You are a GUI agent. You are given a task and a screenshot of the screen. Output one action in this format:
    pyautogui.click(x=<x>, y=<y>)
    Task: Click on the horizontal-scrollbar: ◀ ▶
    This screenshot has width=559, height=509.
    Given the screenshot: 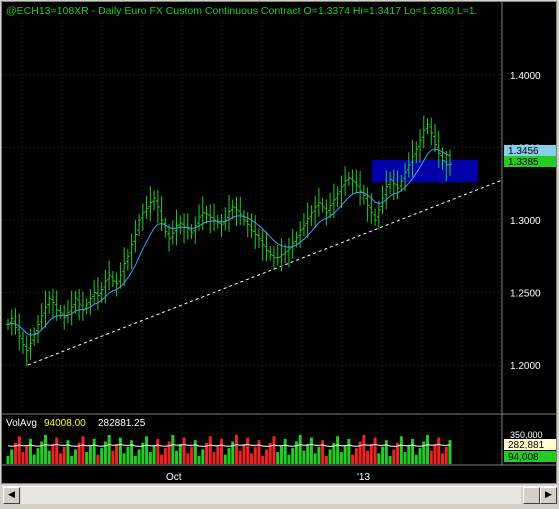 What is the action you would take?
    pyautogui.click(x=279, y=497)
    